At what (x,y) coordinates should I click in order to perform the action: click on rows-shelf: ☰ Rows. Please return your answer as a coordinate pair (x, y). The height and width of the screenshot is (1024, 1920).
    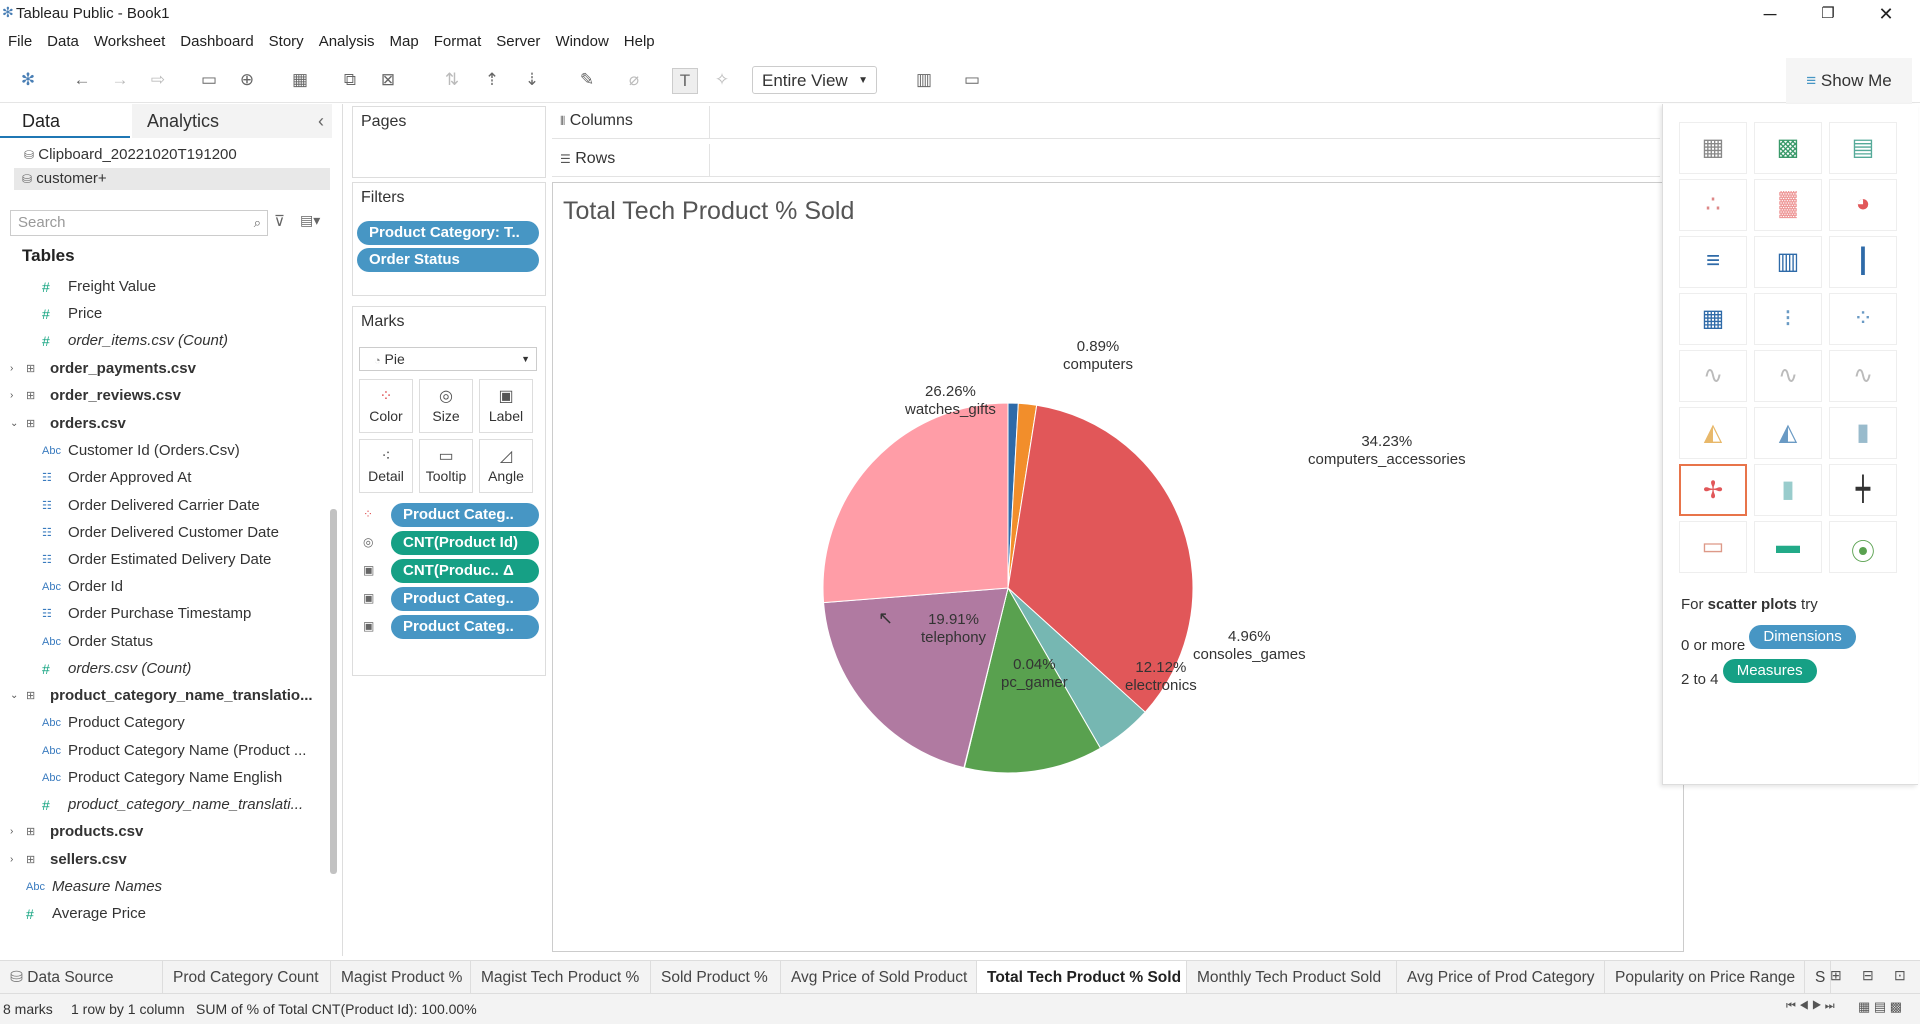
    Looking at the image, I should click on (1106, 160).